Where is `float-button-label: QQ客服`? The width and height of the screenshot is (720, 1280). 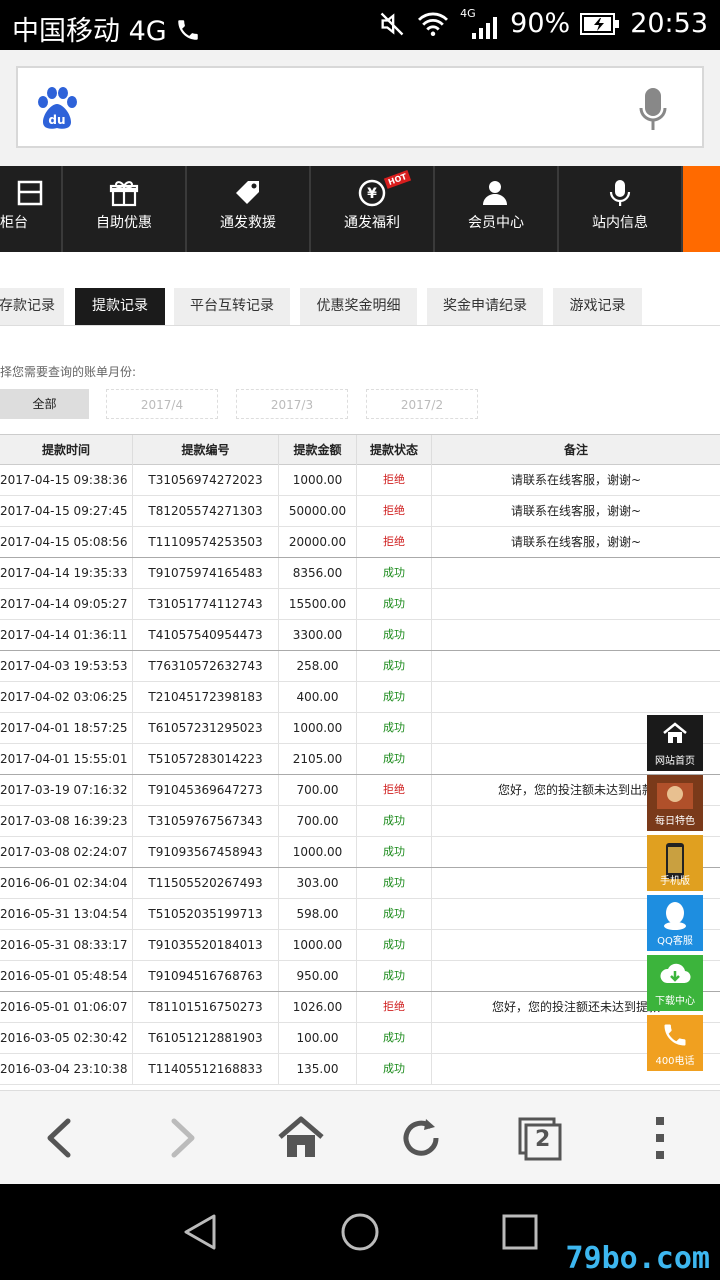 float-button-label: QQ客服 is located at coordinates (675, 941).